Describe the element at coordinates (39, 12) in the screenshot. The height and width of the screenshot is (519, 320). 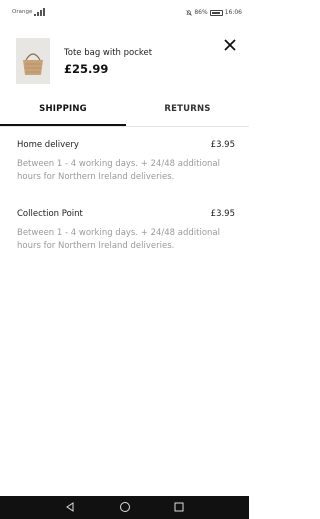
I see `signal-icon` at that location.